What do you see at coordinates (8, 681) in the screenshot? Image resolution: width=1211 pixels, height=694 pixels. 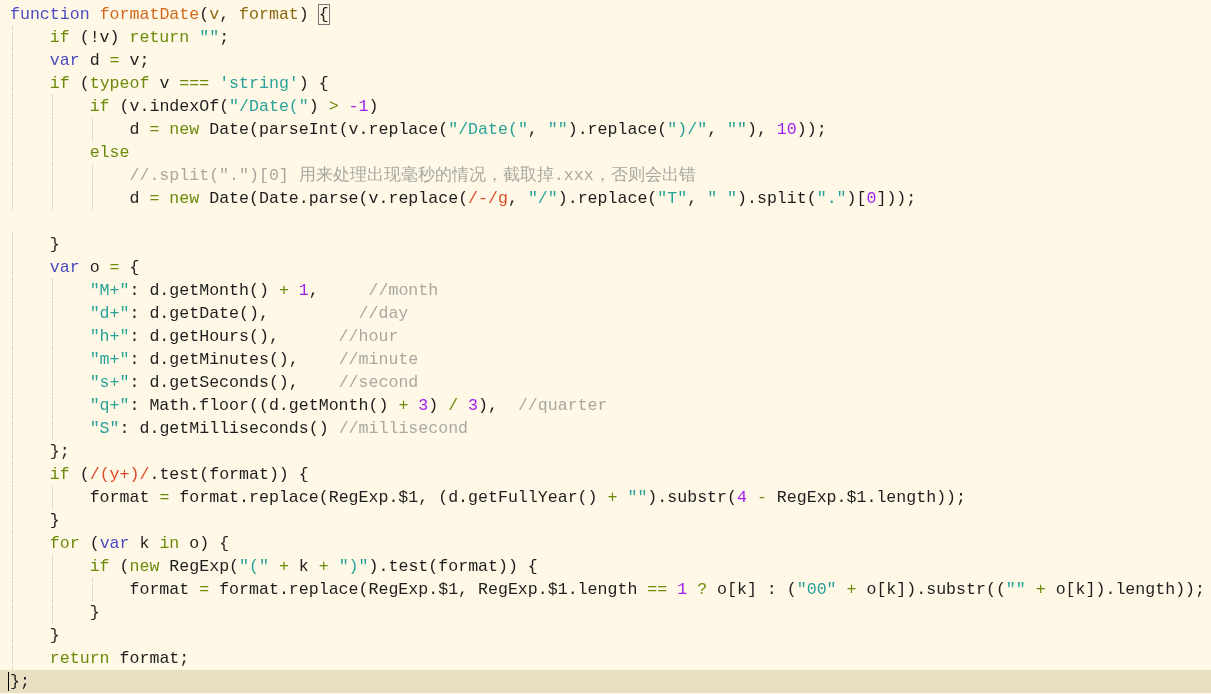 I see `text-cursor` at bounding box center [8, 681].